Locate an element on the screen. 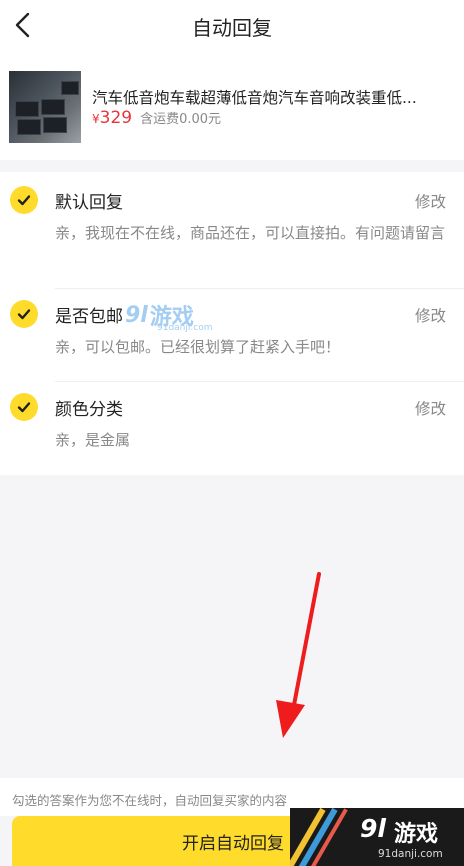 The width and height of the screenshot is (464, 866). product-thumbnail is located at coordinates (45, 107).